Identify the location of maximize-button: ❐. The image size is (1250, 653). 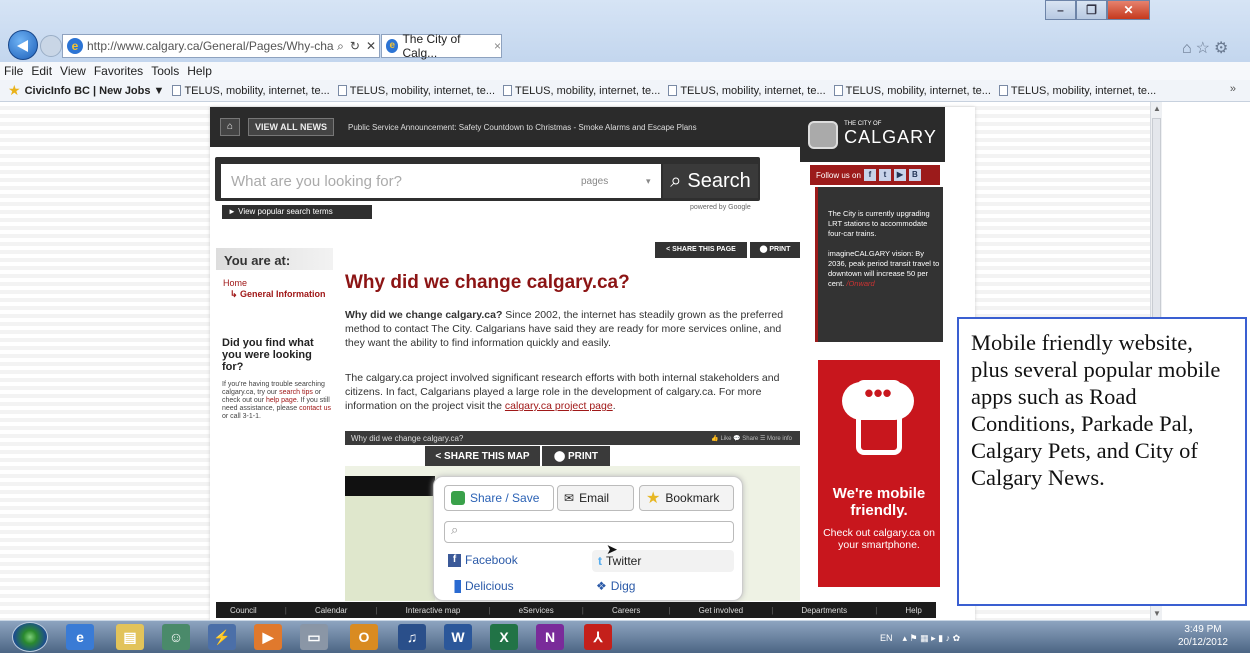
(1091, 10).